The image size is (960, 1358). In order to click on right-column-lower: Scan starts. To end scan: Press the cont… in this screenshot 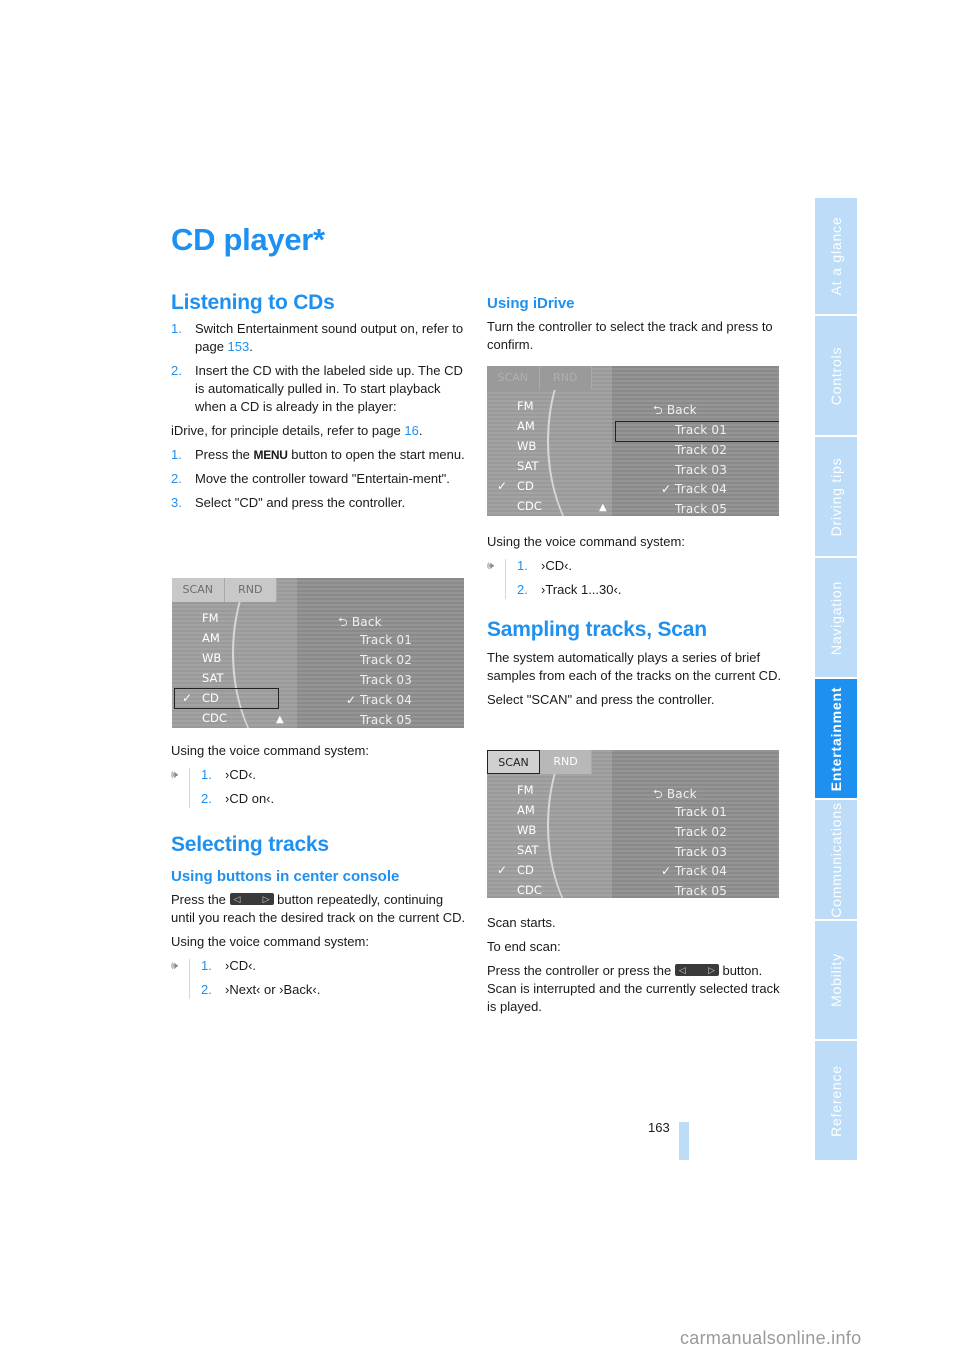, I will do `click(636, 968)`.